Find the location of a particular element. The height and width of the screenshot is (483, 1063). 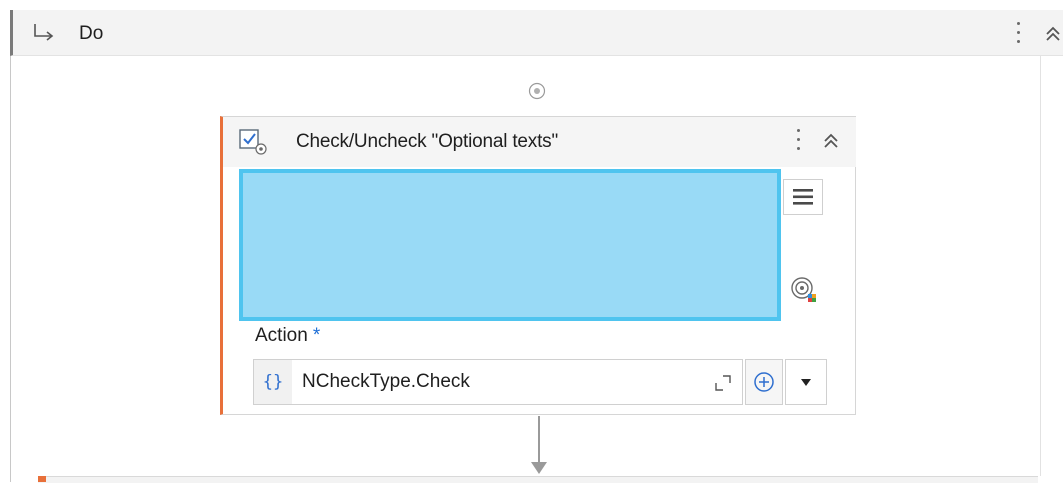

action-dropdown-button is located at coordinates (806, 382).